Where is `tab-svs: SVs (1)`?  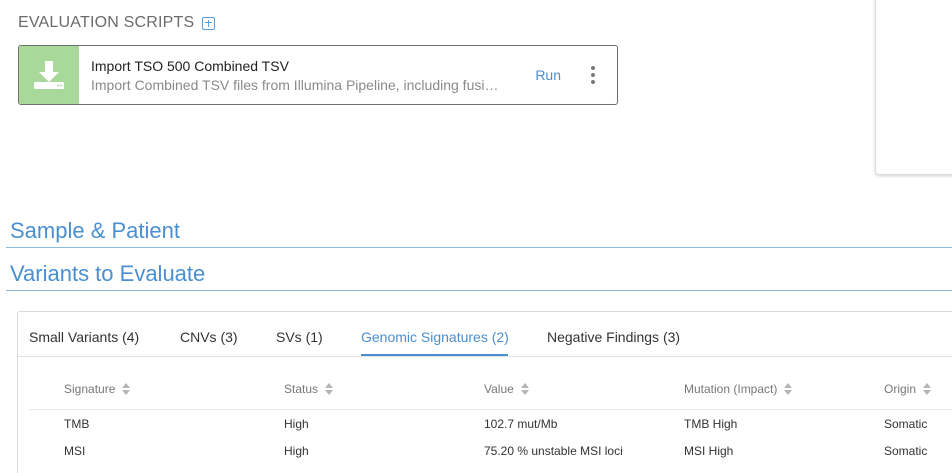 tab-svs: SVs (1) is located at coordinates (299, 337).